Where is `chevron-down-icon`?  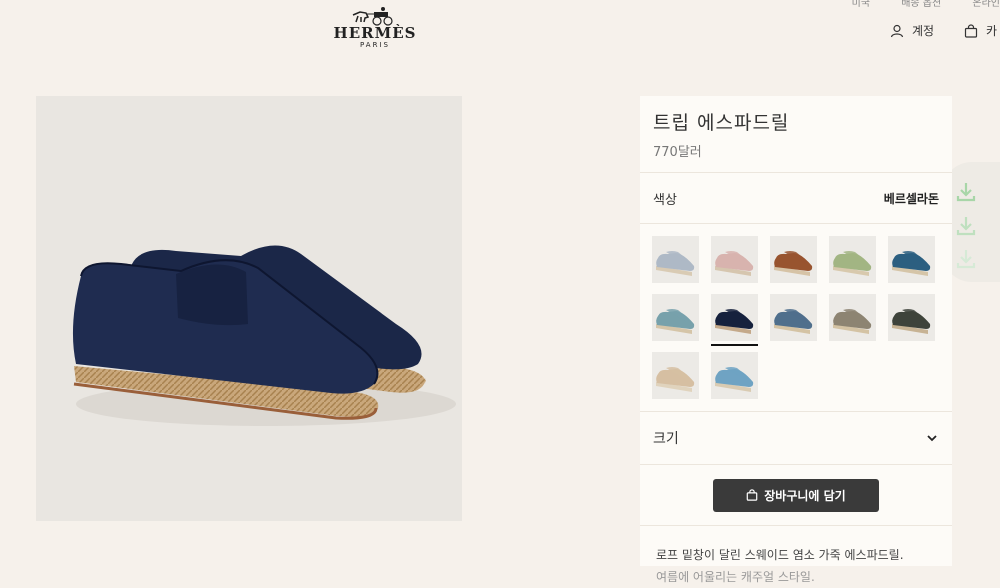 chevron-down-icon is located at coordinates (932, 438).